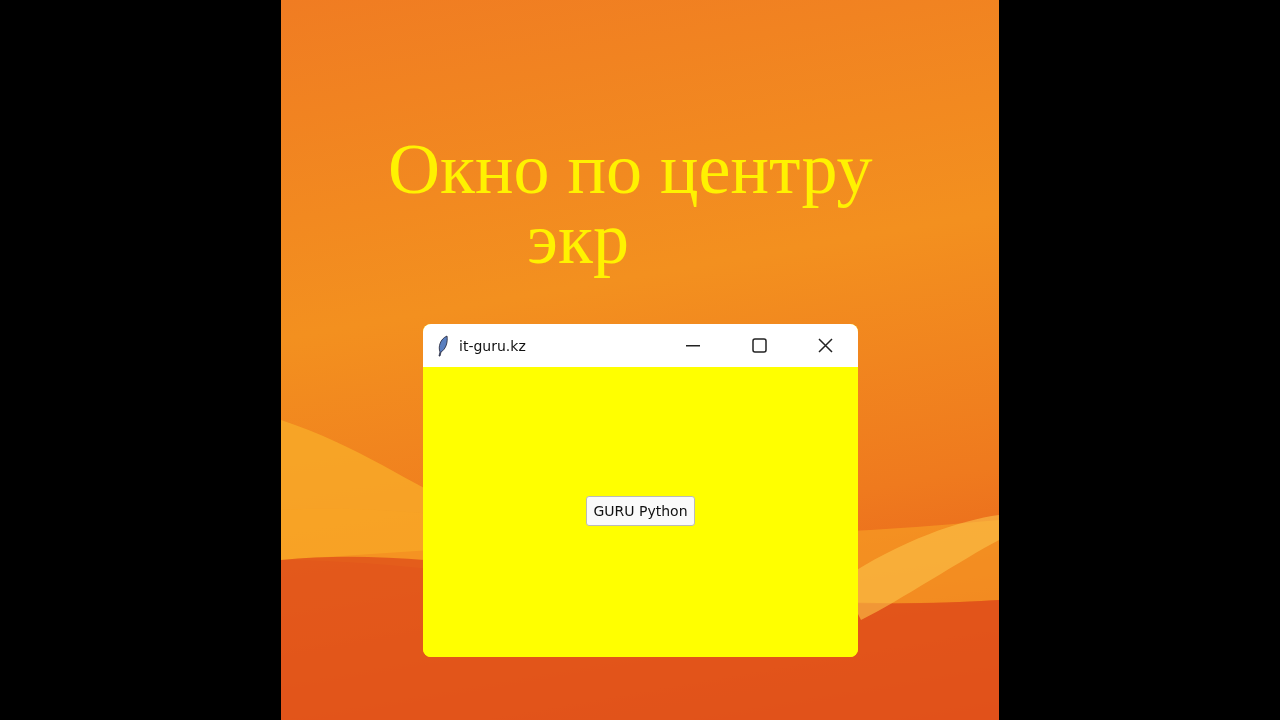 This screenshot has height=720, width=1280. What do you see at coordinates (640, 511) in the screenshot?
I see `guru-python-button: GURU Python` at bounding box center [640, 511].